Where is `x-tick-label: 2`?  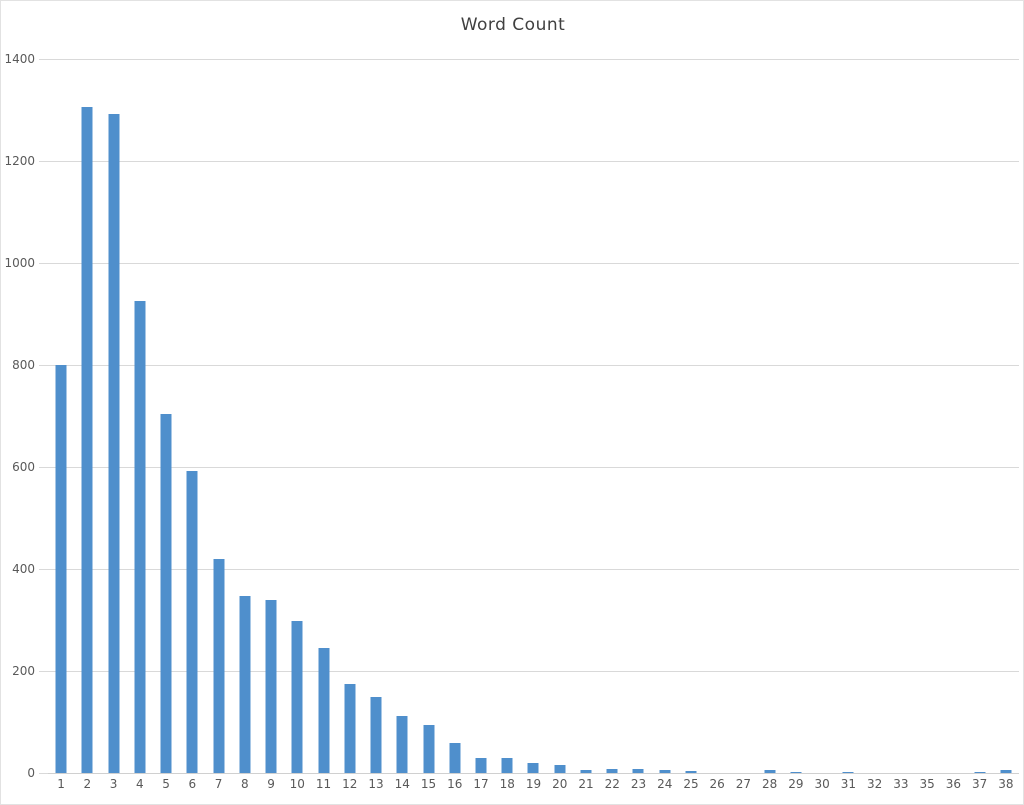 x-tick-label: 2 is located at coordinates (87, 784).